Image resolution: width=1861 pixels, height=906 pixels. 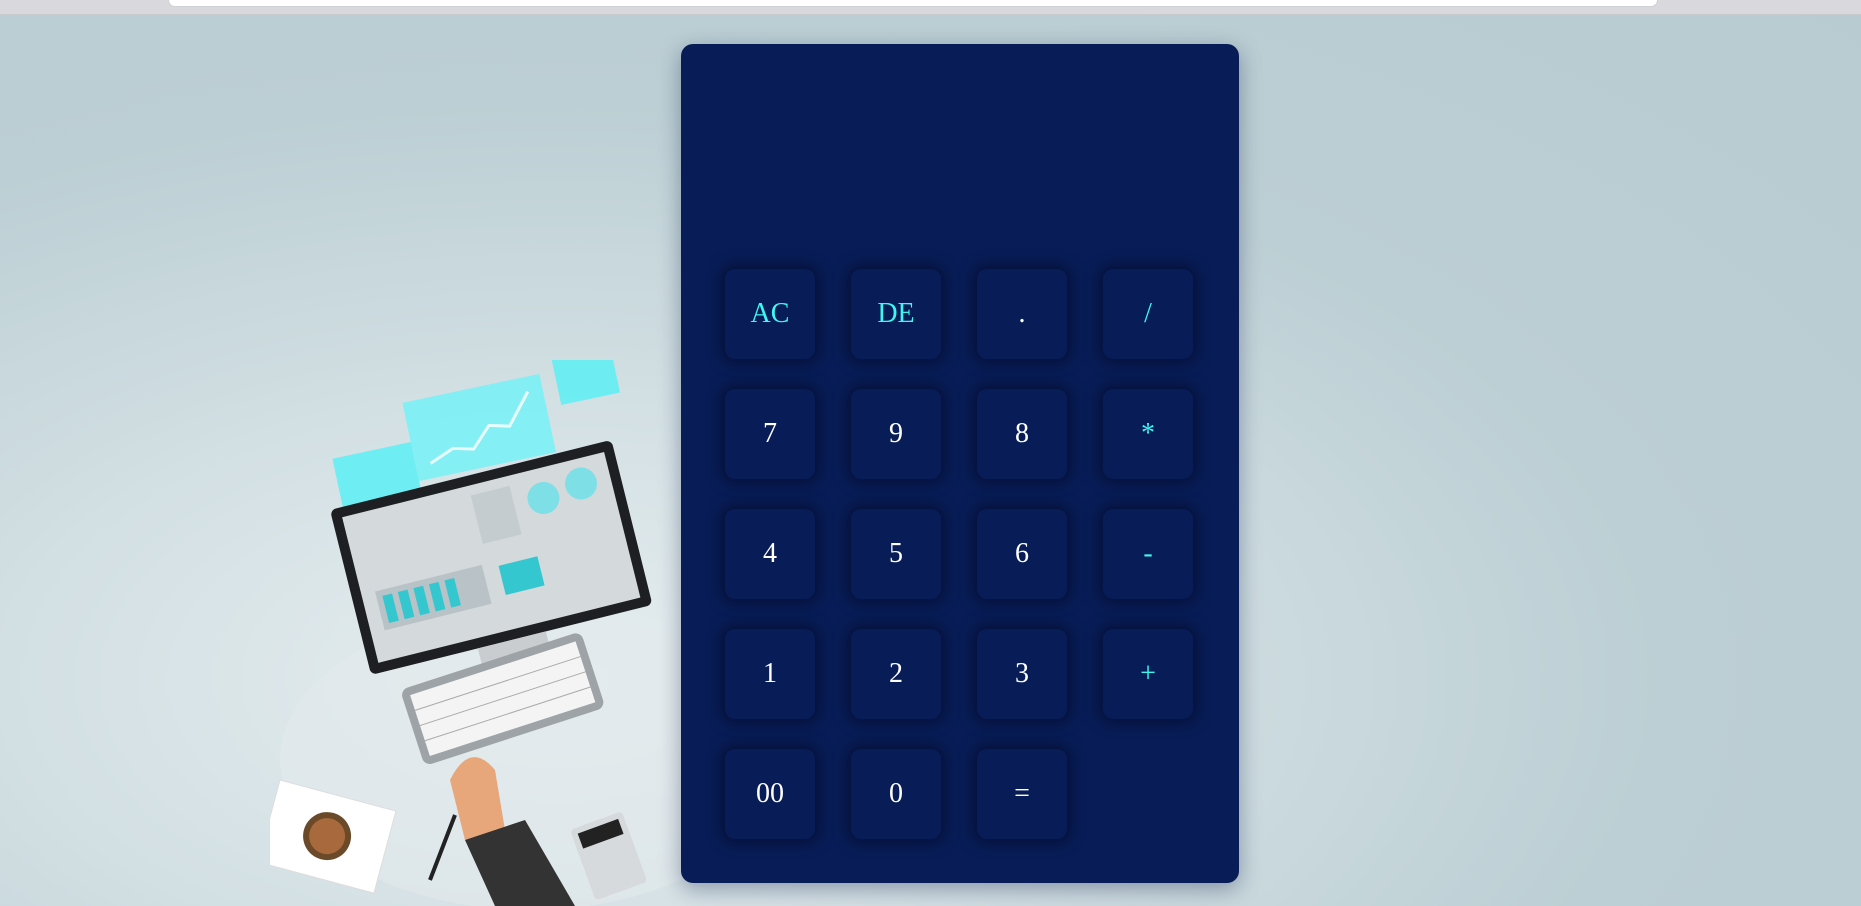 What do you see at coordinates (1148, 314) in the screenshot?
I see `divide-button: /` at bounding box center [1148, 314].